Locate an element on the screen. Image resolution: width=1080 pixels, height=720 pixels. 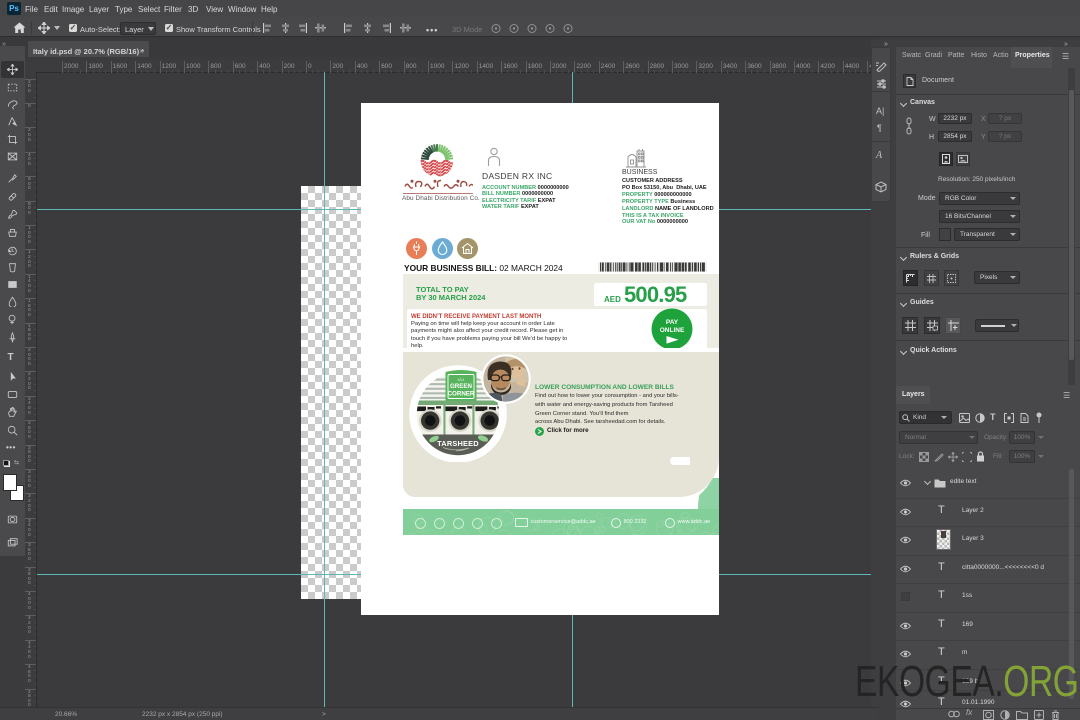
svg-text: CORNER is located at coordinates (461, 394).